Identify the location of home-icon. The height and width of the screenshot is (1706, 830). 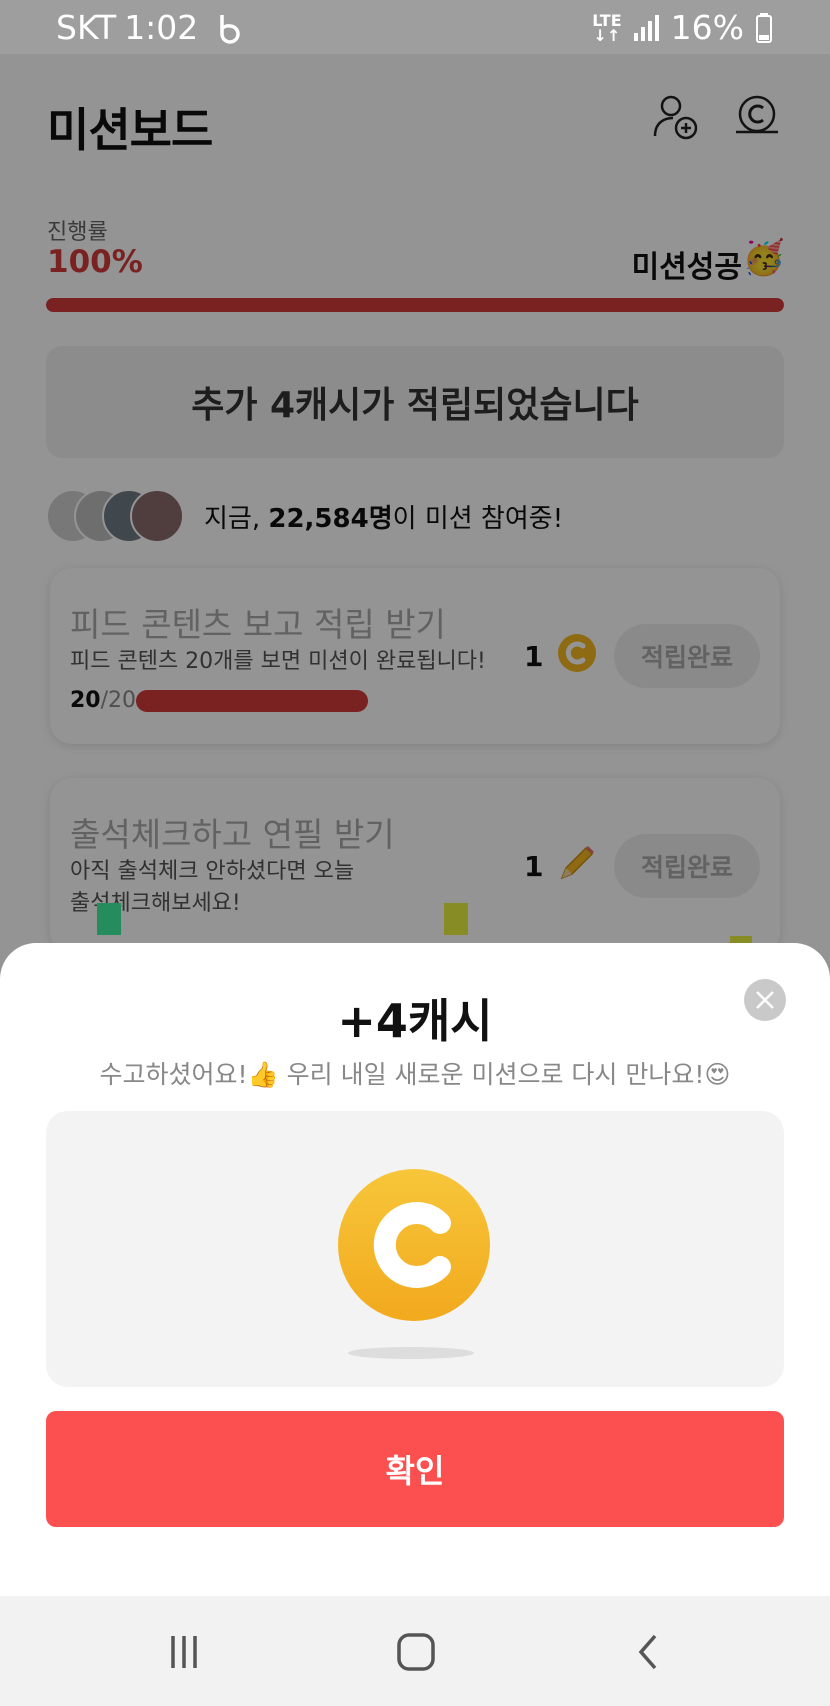
(416, 1652).